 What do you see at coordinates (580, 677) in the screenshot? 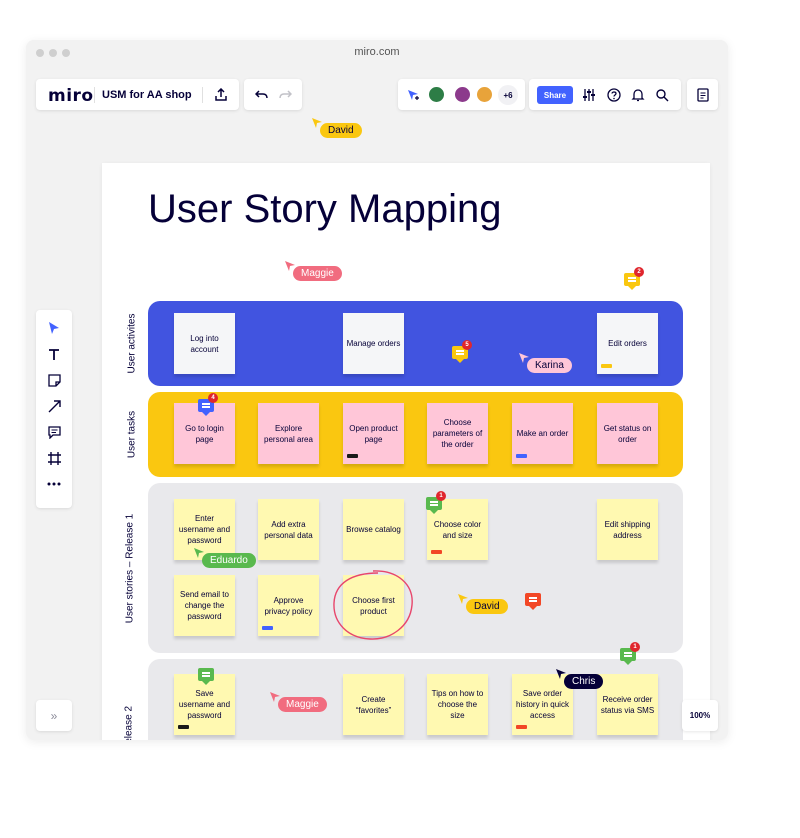
I see `collaborator-cursor-chris: Chris` at bounding box center [580, 677].